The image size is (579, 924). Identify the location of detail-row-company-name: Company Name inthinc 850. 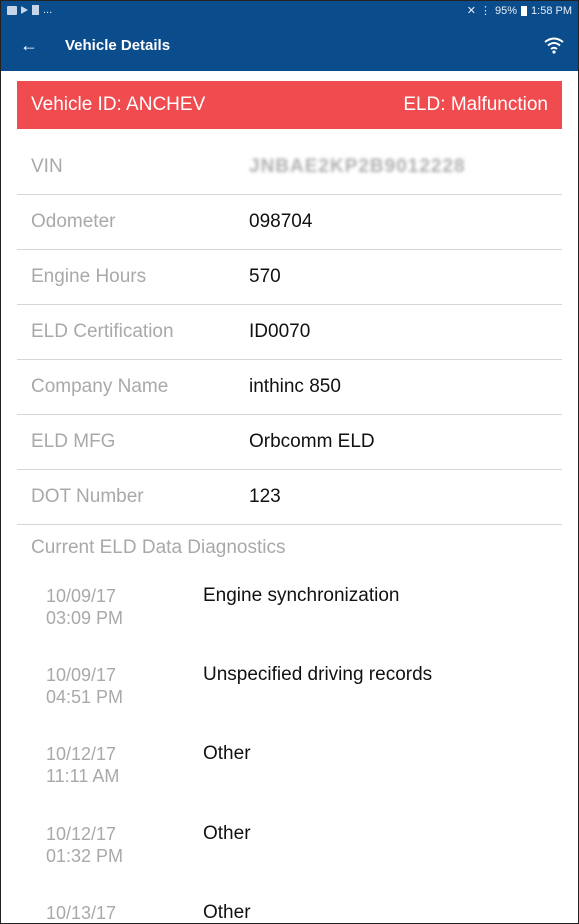
(289, 387).